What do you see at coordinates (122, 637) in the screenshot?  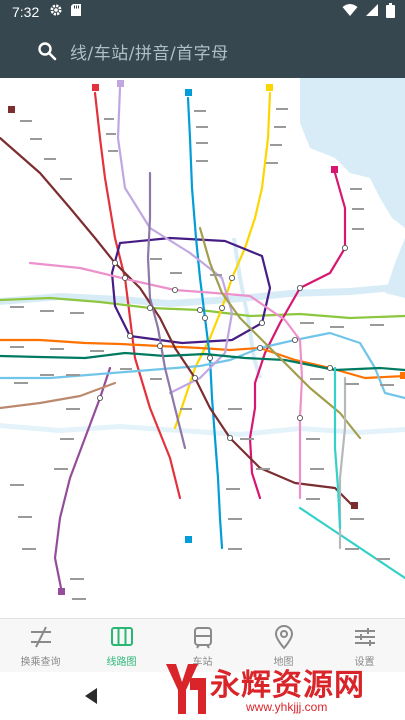 I see `map-book-icon` at bounding box center [122, 637].